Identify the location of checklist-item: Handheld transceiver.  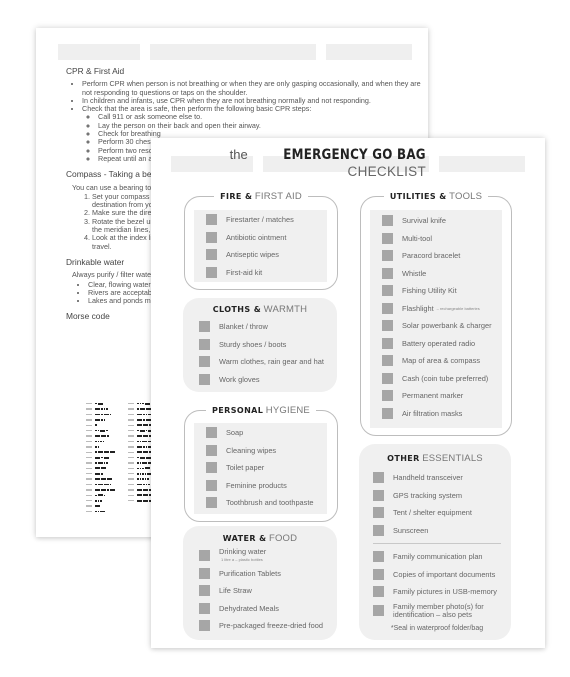
(437, 478).